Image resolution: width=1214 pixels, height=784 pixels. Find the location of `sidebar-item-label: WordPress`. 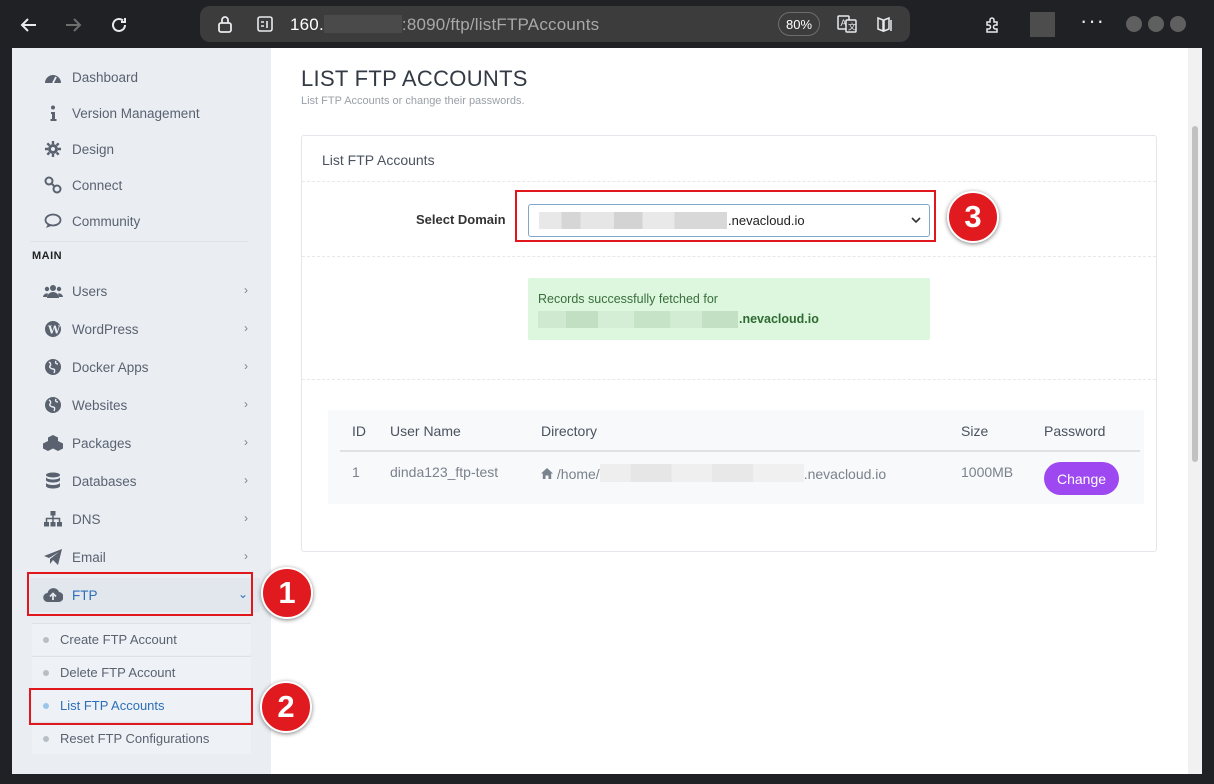

sidebar-item-label: WordPress is located at coordinates (105, 329).